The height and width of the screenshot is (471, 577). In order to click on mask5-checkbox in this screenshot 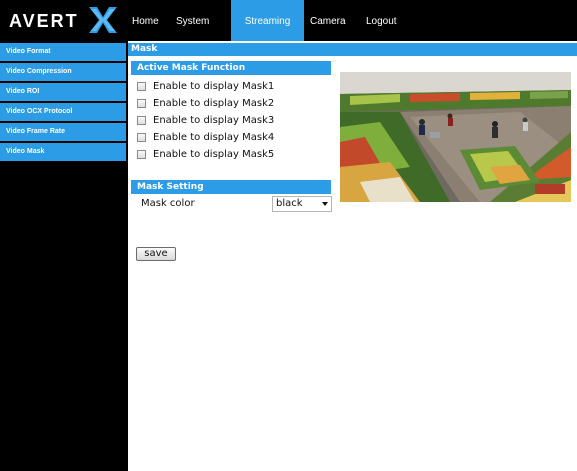, I will do `click(141, 154)`.